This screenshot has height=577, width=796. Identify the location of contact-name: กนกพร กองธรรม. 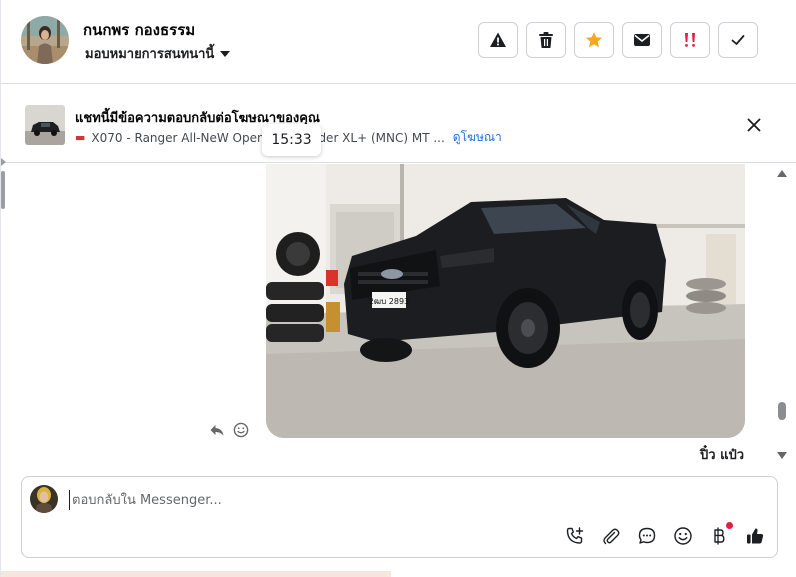
(139, 30).